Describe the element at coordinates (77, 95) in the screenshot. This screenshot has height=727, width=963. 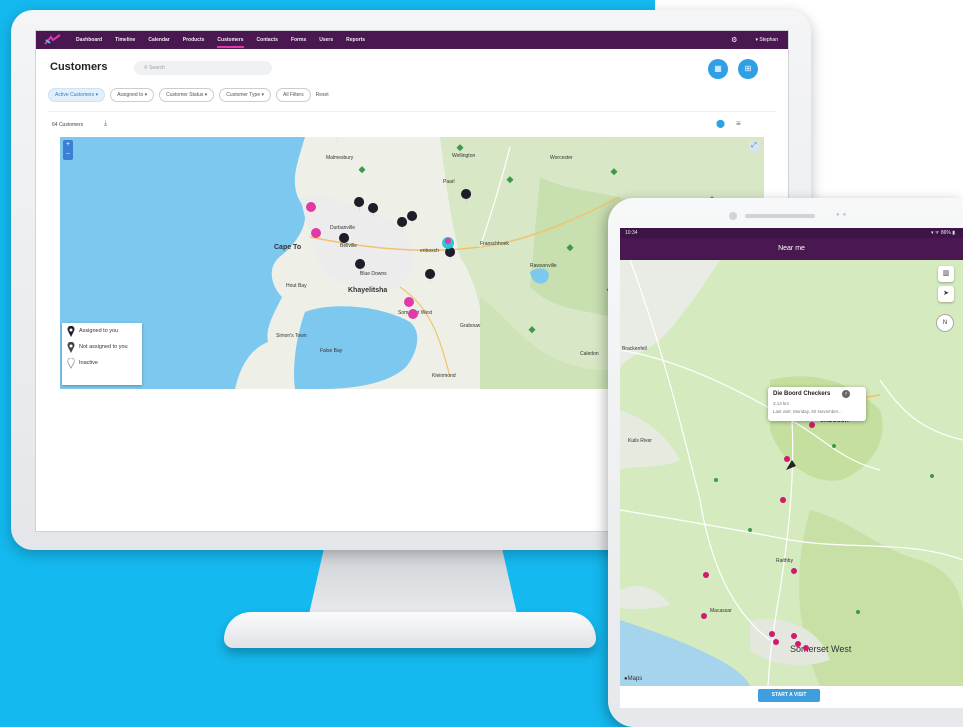
I see `filter-active-customers: Active Customers ▾` at that location.